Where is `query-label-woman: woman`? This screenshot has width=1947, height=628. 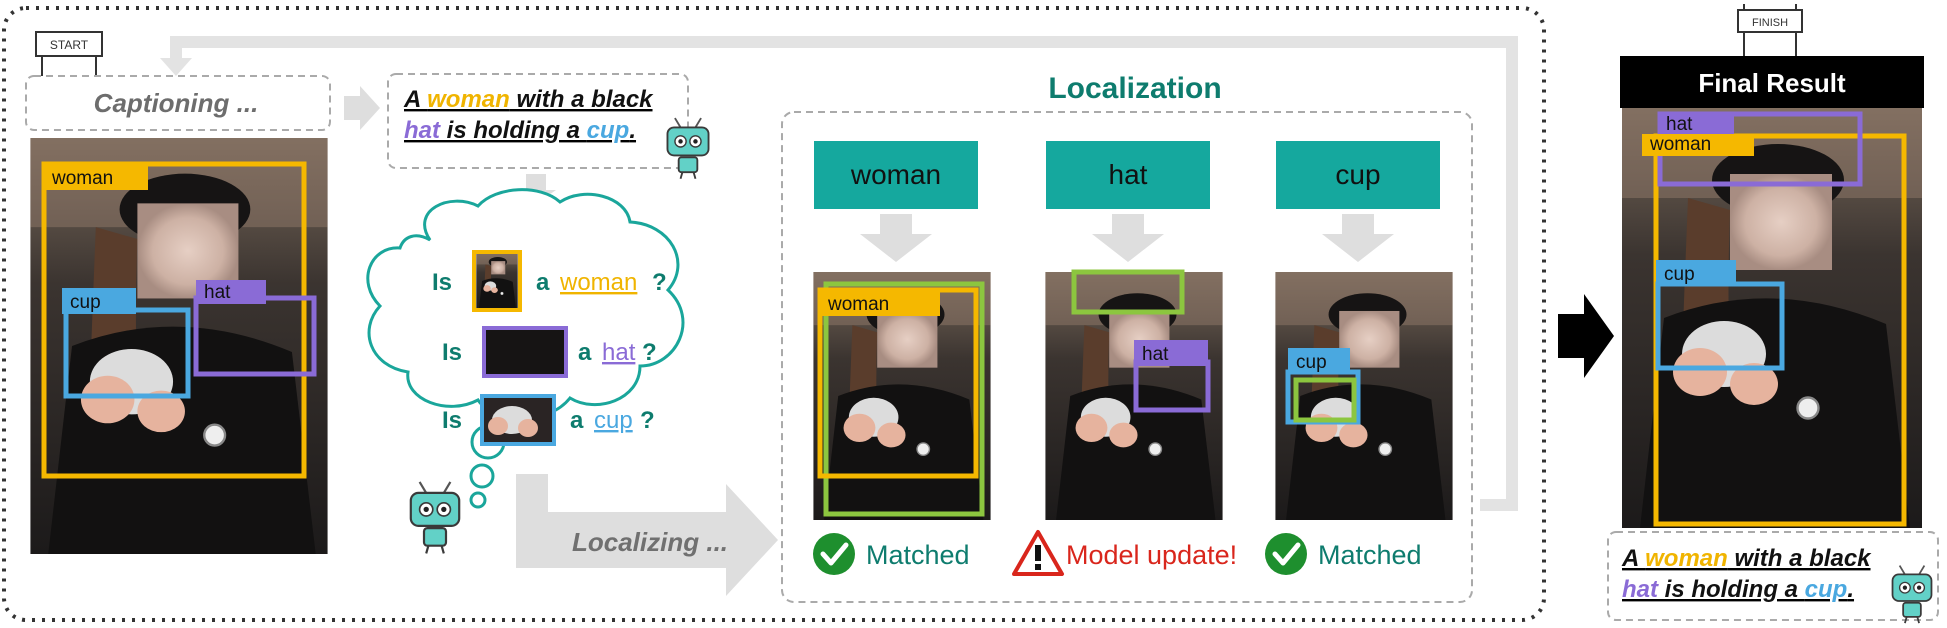
query-label-woman: woman is located at coordinates (895, 174).